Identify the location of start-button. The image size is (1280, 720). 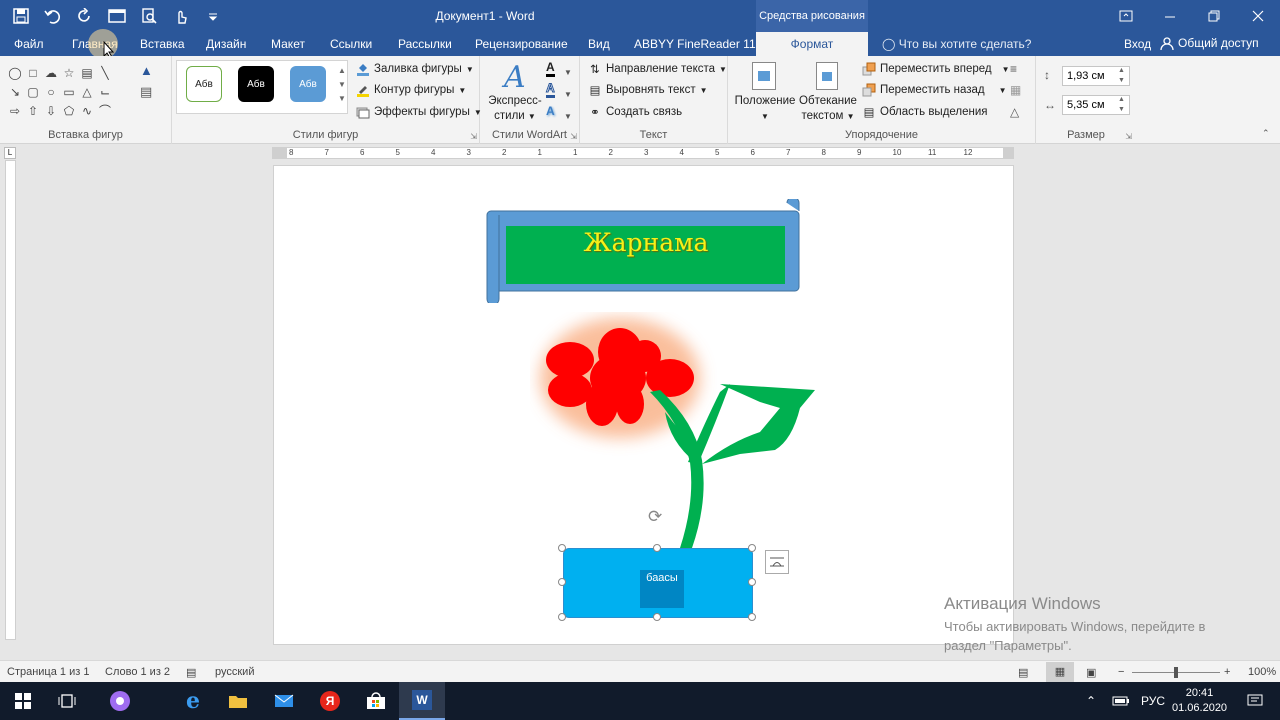
(23, 701).